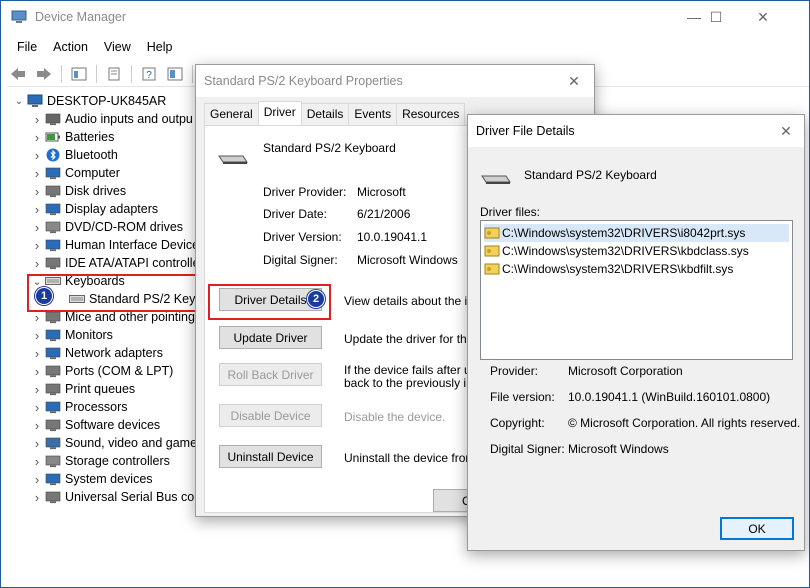 The width and height of the screenshot is (810, 588). I want to click on tree-item-software-devices: › Software devices, so click(95, 425).